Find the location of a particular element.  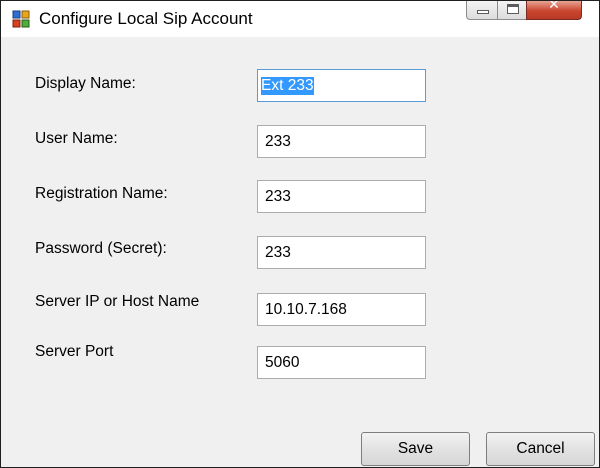

registration-name-label: Registration Name: is located at coordinates (101, 193).